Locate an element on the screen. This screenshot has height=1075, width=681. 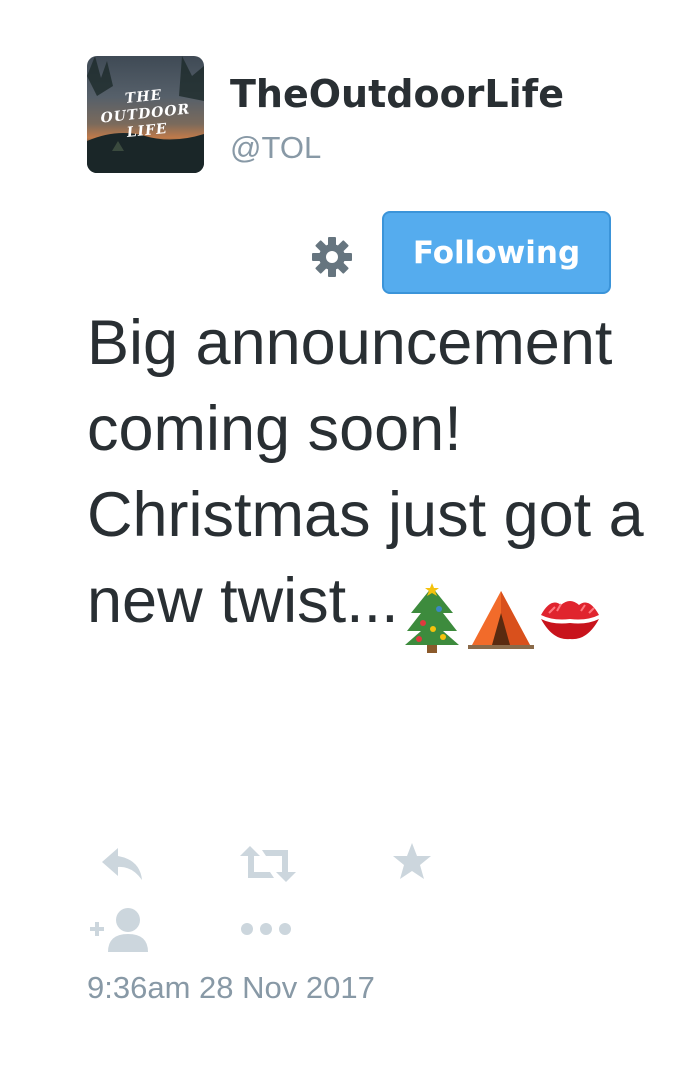
tweet-emojis is located at coordinates (502, 611).